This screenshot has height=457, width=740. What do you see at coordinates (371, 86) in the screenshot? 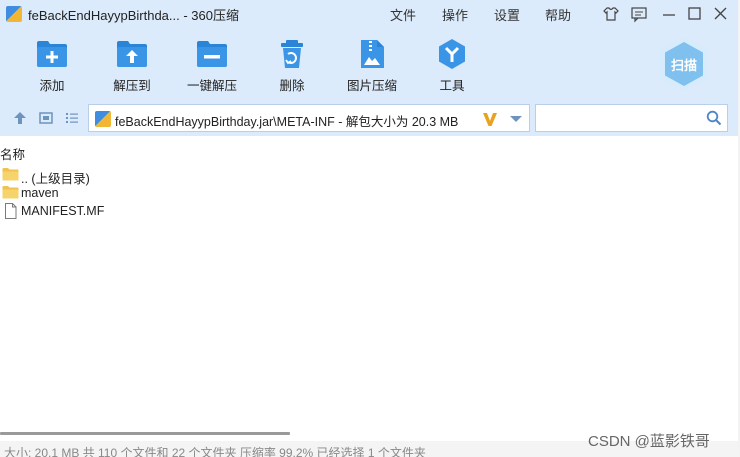
I see `toolbar-image-compress-label: 图片压缩` at bounding box center [371, 86].